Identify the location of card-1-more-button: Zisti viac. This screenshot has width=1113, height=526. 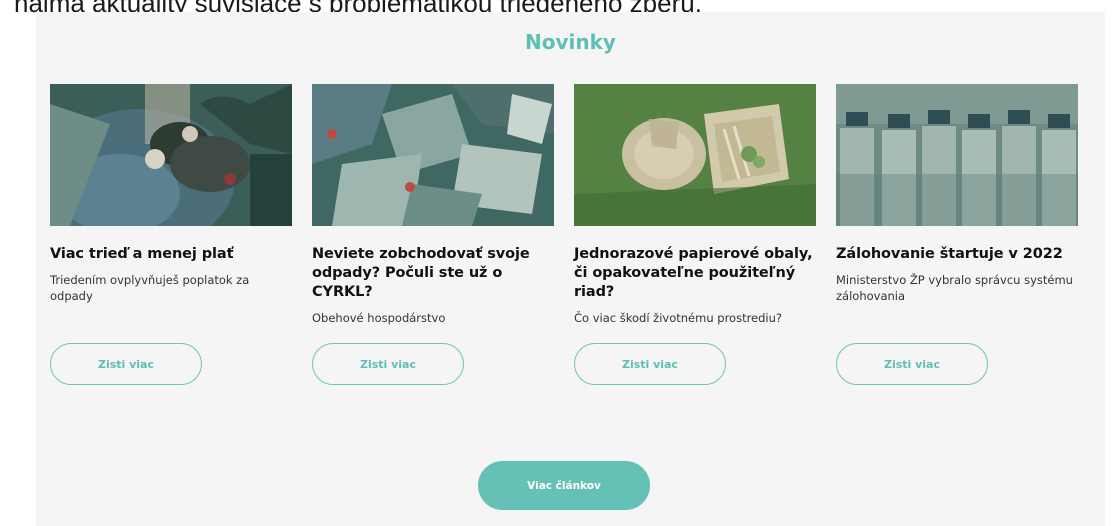
(126, 364).